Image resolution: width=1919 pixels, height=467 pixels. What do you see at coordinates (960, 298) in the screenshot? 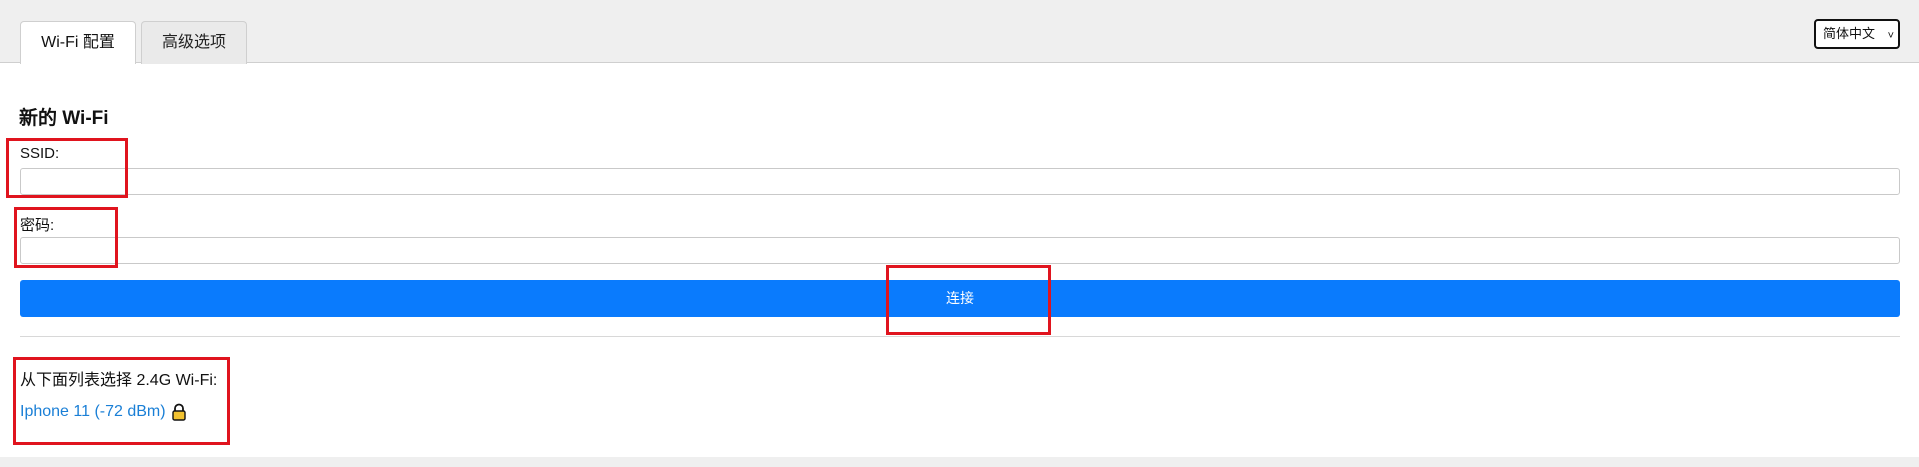
I see `connect-button: 连接` at bounding box center [960, 298].